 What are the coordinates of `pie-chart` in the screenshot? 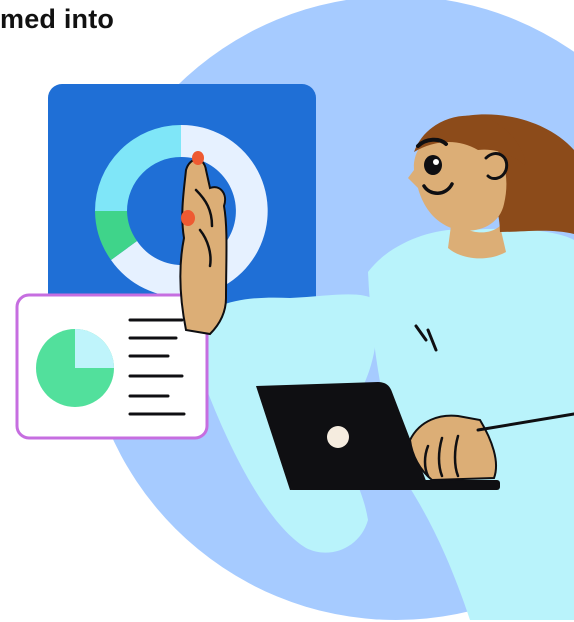 It's located at (75, 368).